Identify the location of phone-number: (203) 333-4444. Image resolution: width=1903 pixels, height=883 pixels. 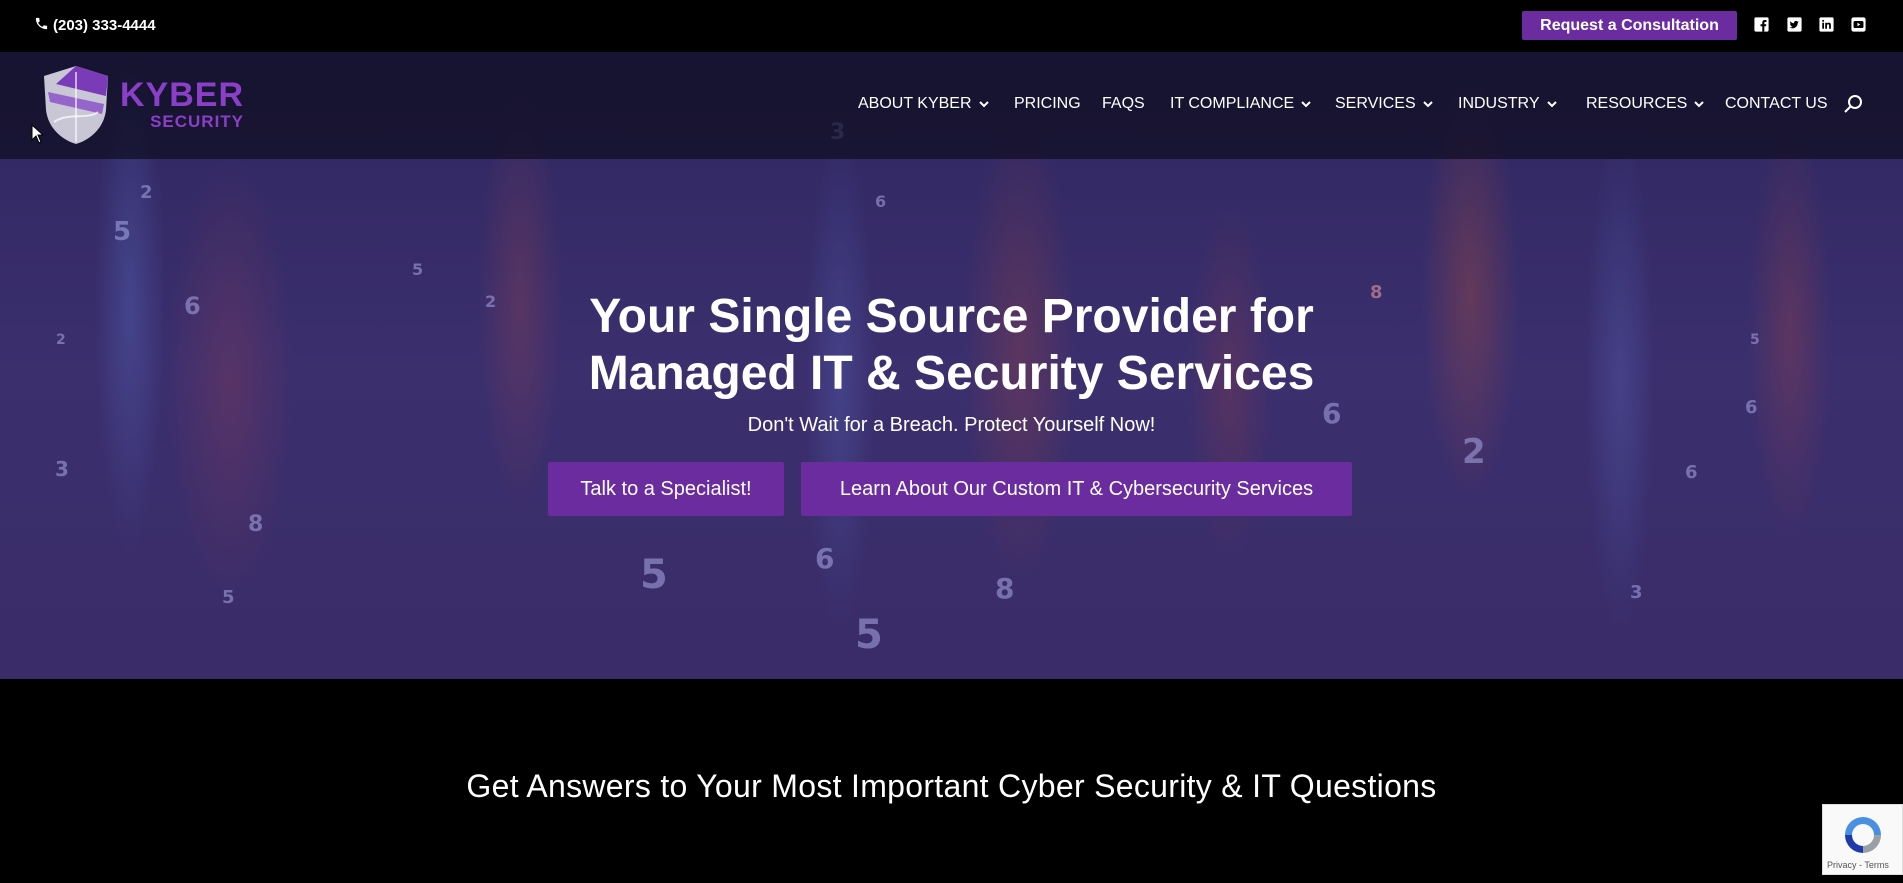
(104, 25).